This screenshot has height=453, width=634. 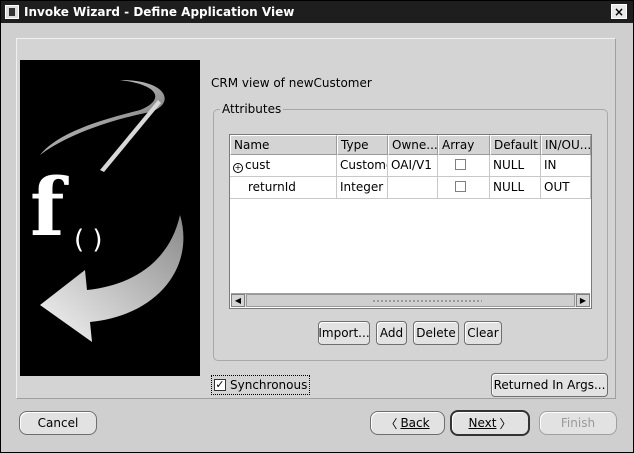 I want to click on cell-owner, so click(x=413, y=188).